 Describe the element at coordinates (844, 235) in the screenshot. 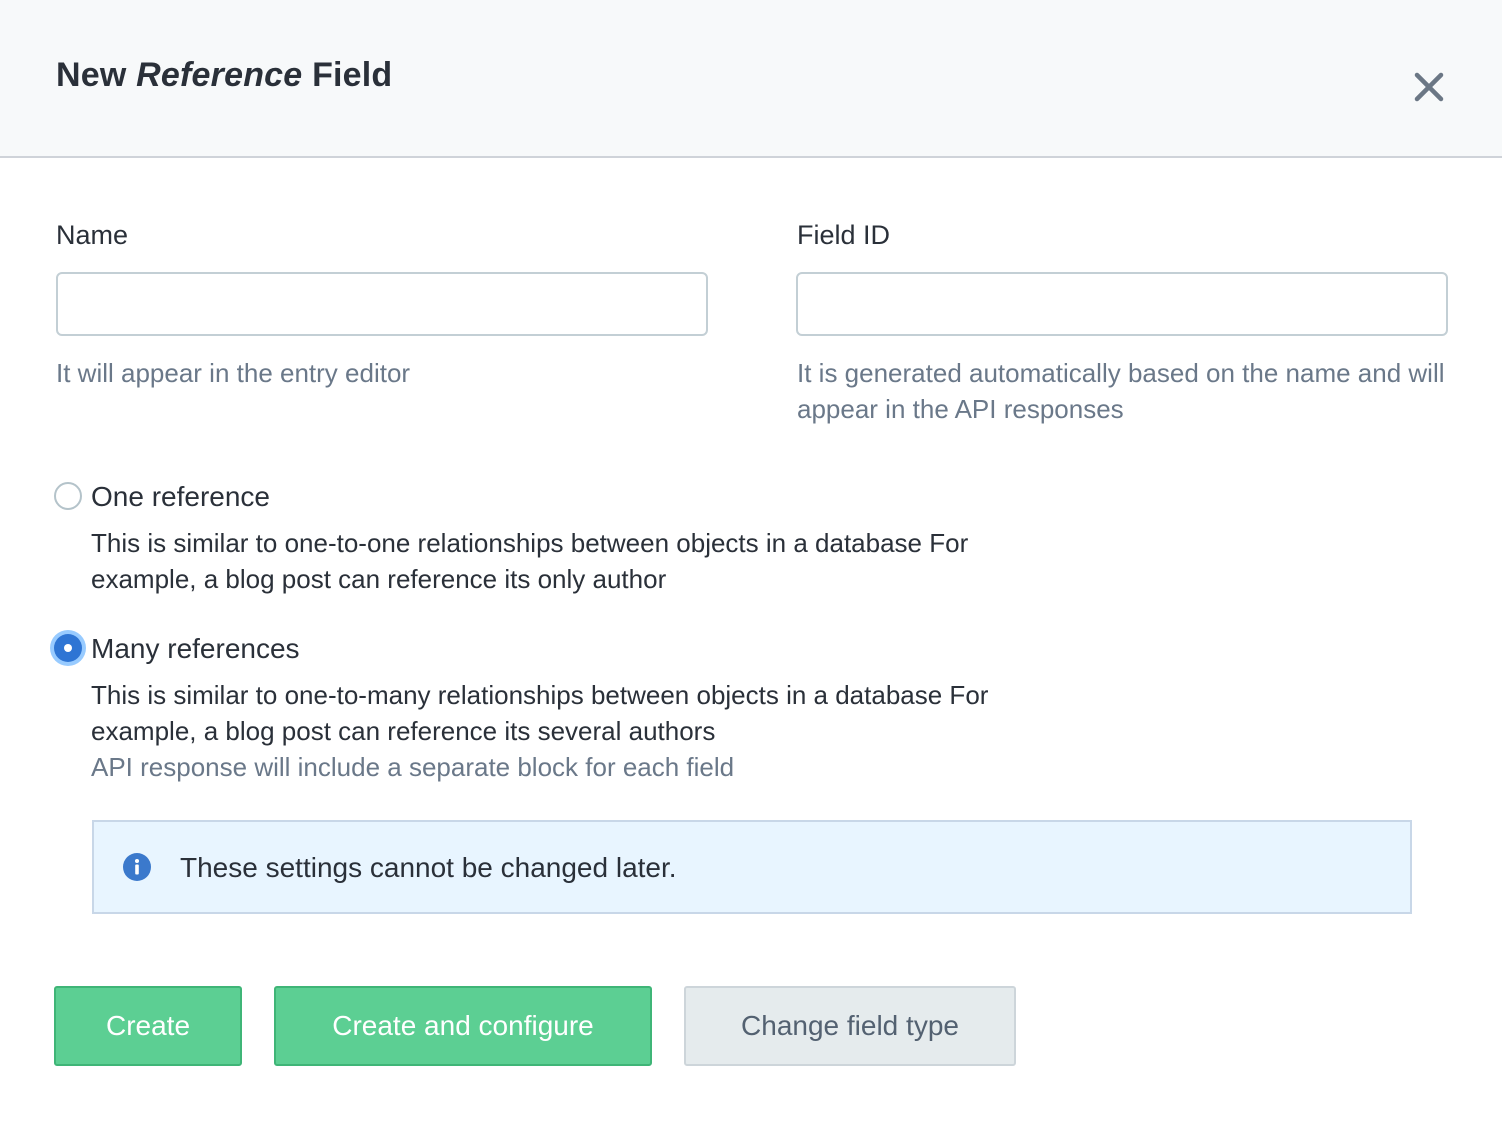

I see `field-id-label: Field ID` at that location.